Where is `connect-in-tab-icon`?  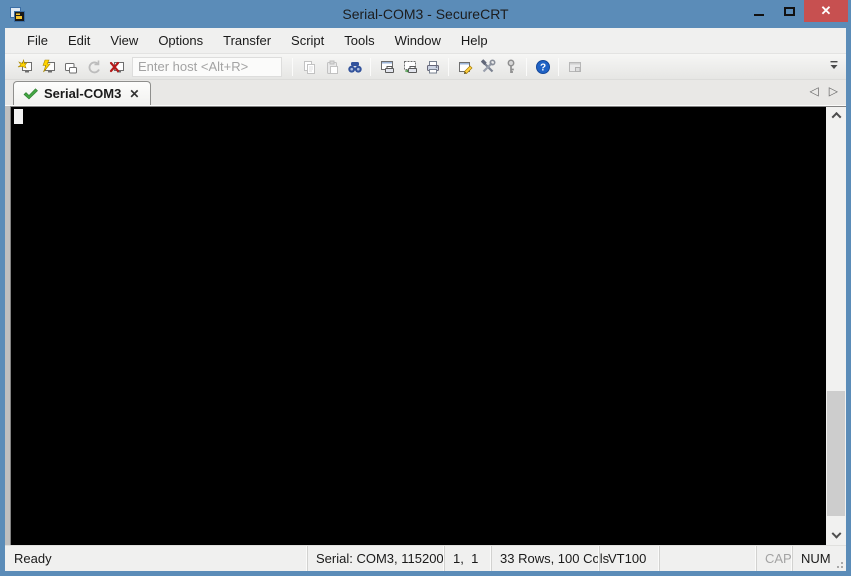 connect-in-tab-icon is located at coordinates (70, 67).